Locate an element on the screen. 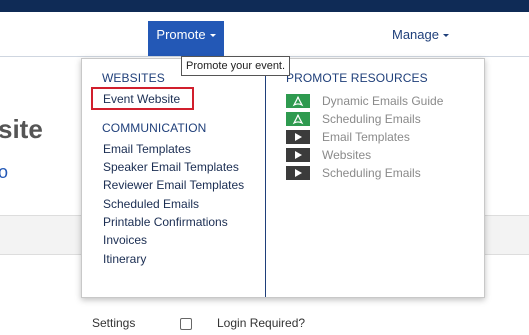  menu-item-reviewer-email-templates: Reviewer Email Templates is located at coordinates (173, 185).